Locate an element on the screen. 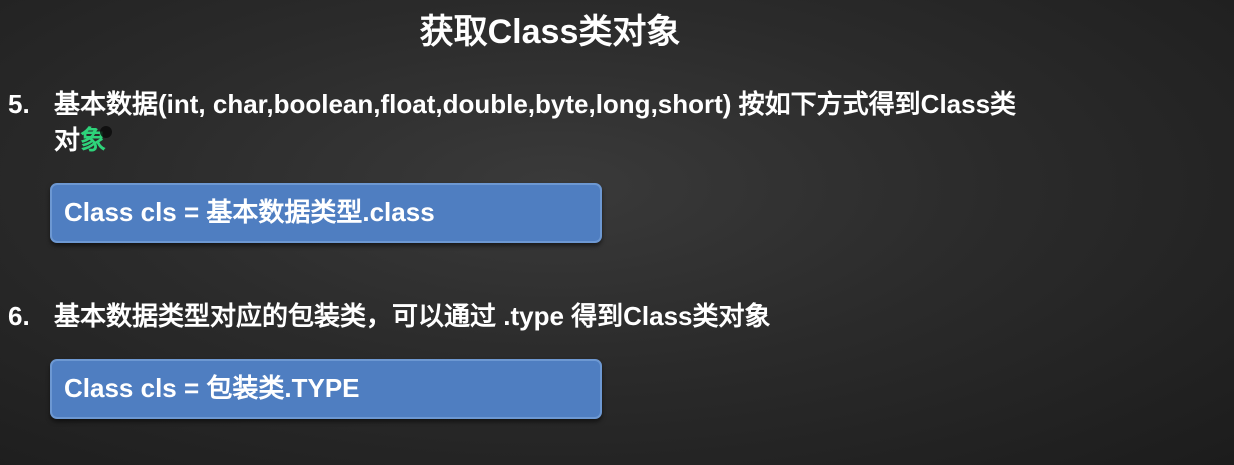 This screenshot has width=1234, height=465. item-5-number: 5. is located at coordinates (19, 104).